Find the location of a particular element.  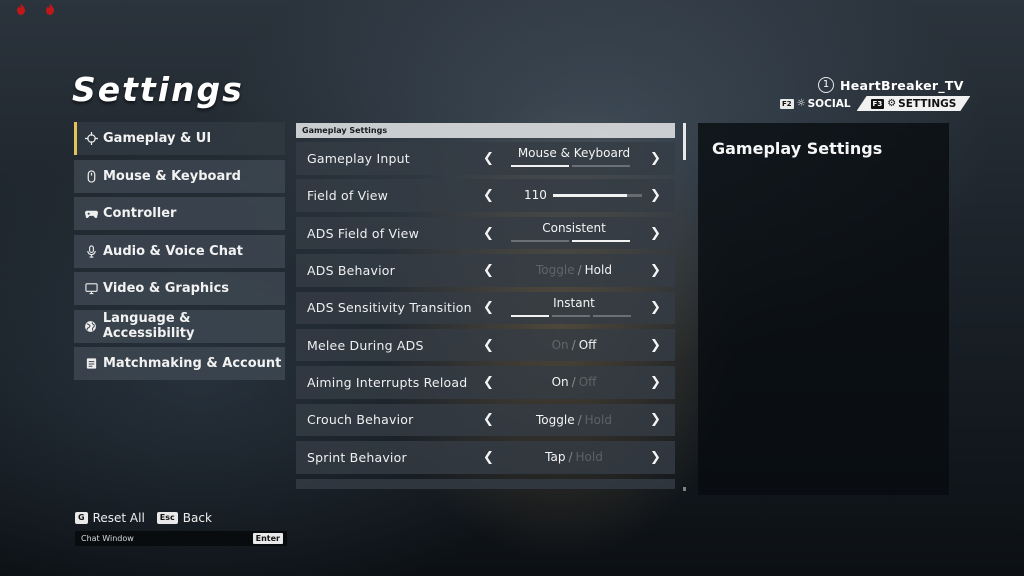

setting-row-melee-during-ads: Melee During ADS ❮ On / Off ❯ is located at coordinates (485, 345).